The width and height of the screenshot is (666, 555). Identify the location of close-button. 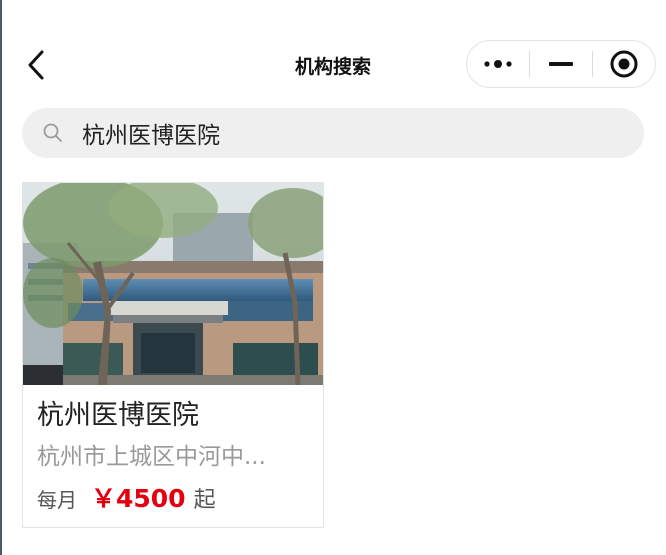
(624, 64).